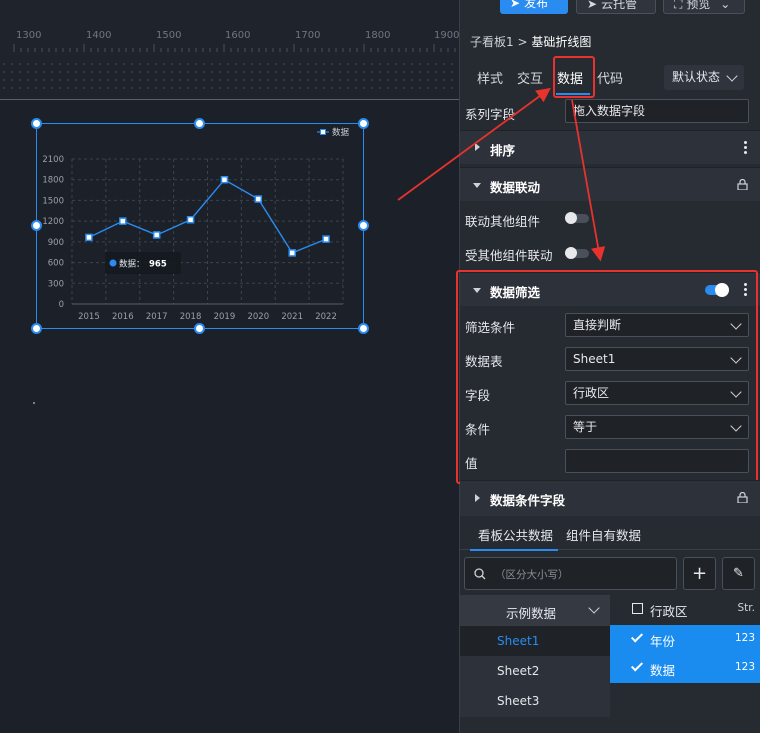 Image resolution: width=760 pixels, height=733 pixels. I want to click on annotation-arrows, so click(501, 174).